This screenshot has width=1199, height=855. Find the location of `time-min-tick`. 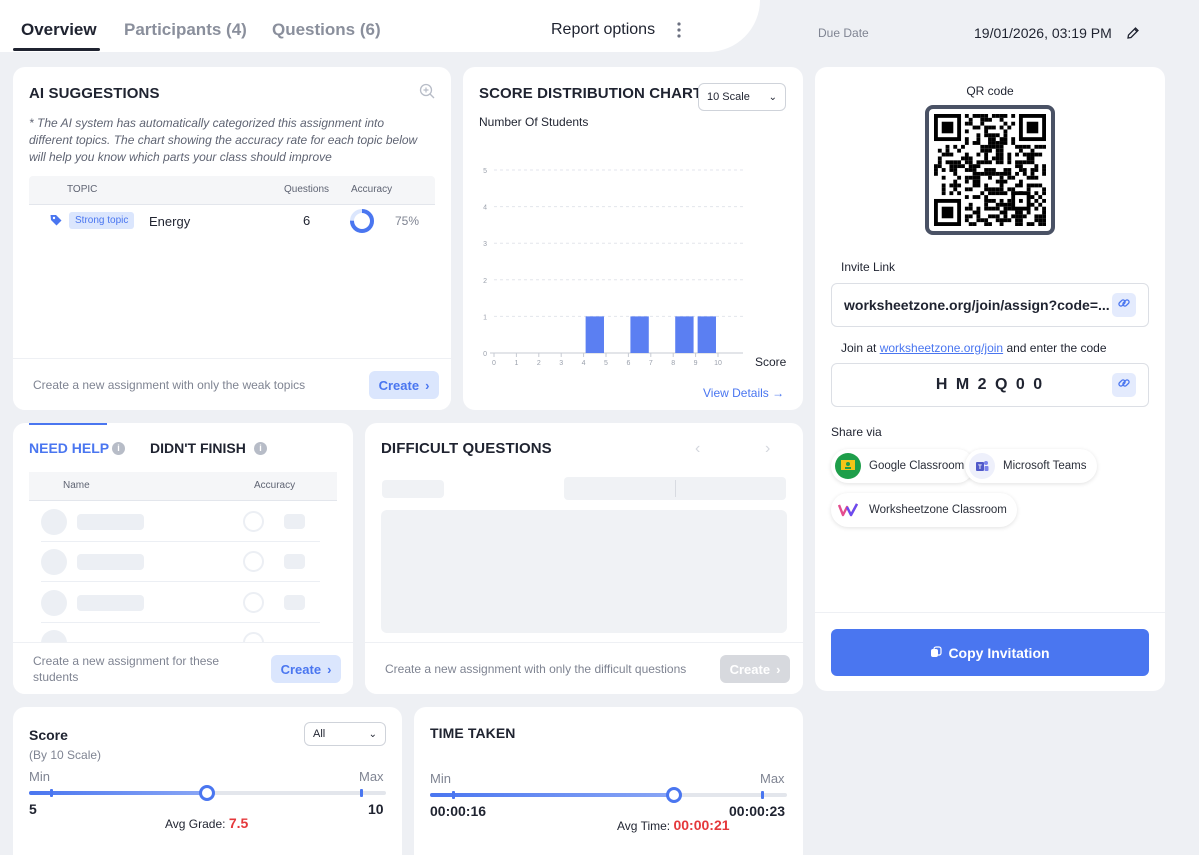

time-min-tick is located at coordinates (453, 795).